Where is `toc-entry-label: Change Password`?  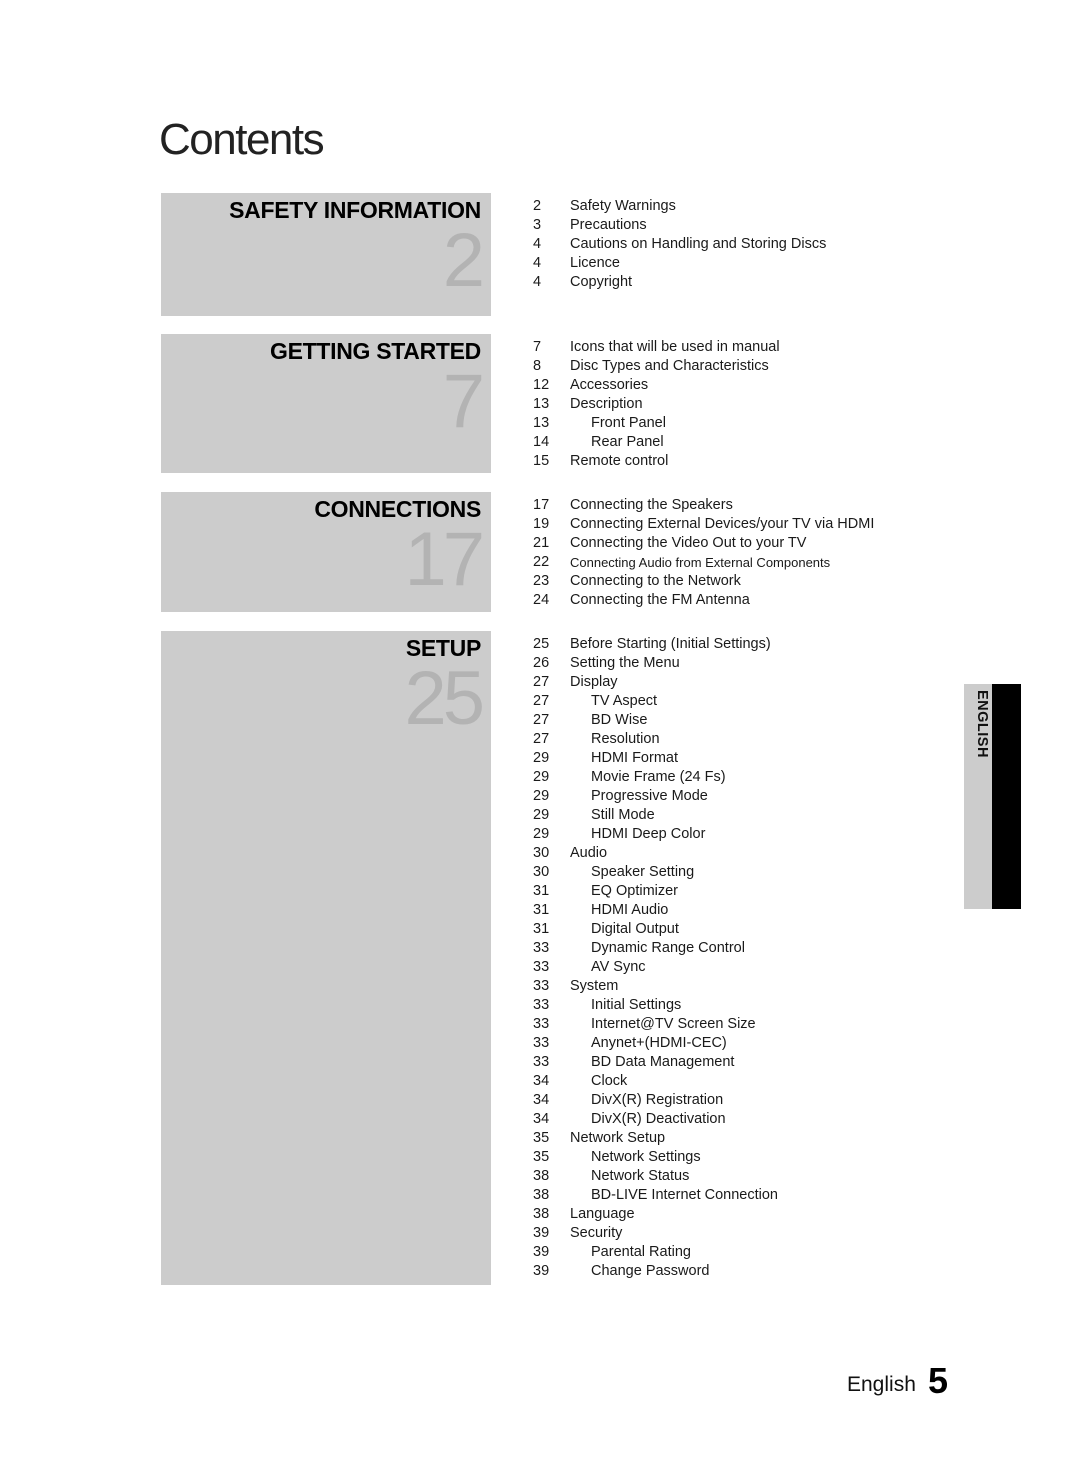
toc-entry-label: Change Password is located at coordinates (650, 1271).